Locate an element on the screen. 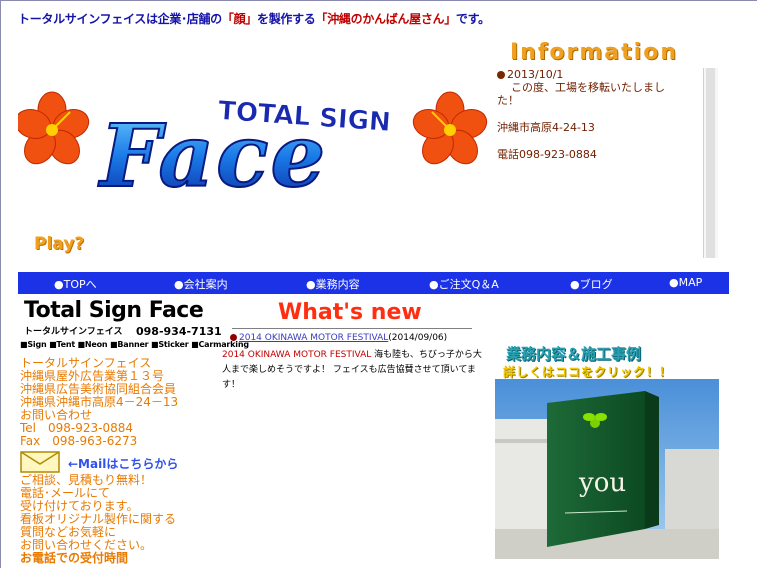 The image size is (757, 568). mail-envelope-icon is located at coordinates (40, 462).